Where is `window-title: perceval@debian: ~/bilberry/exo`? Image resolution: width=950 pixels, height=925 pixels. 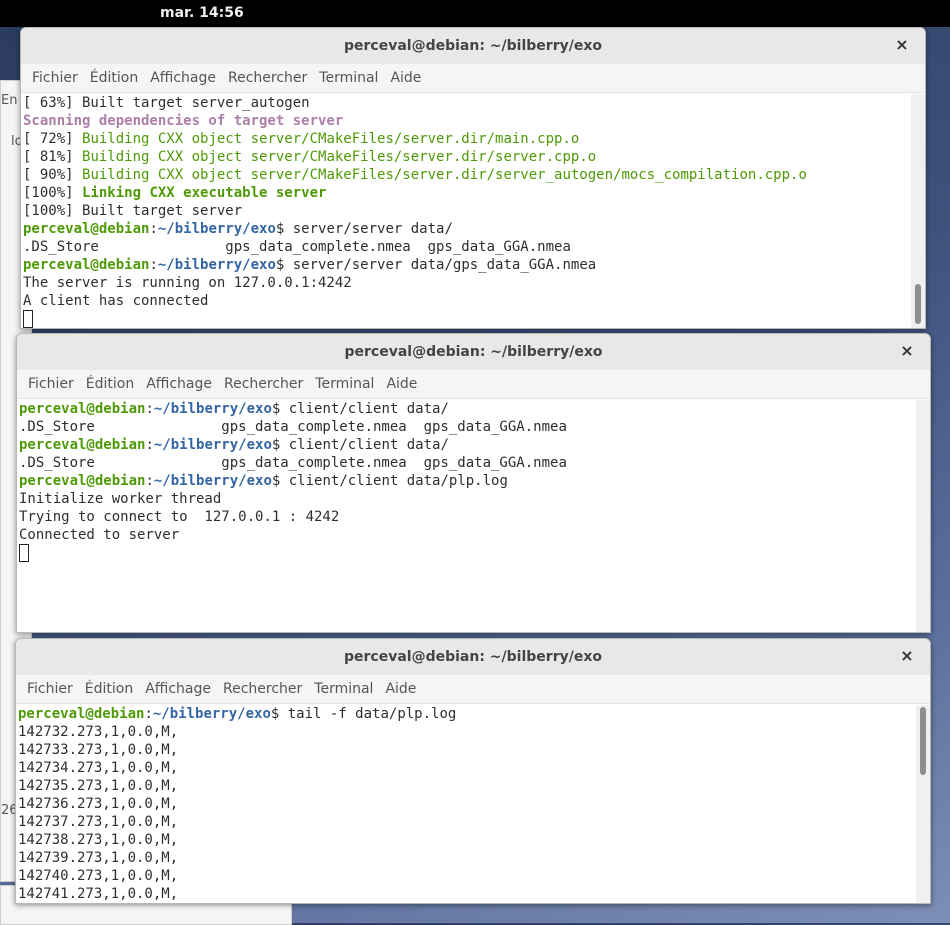
window-title: perceval@debian: ~/bilberry/exo is located at coordinates (473, 657).